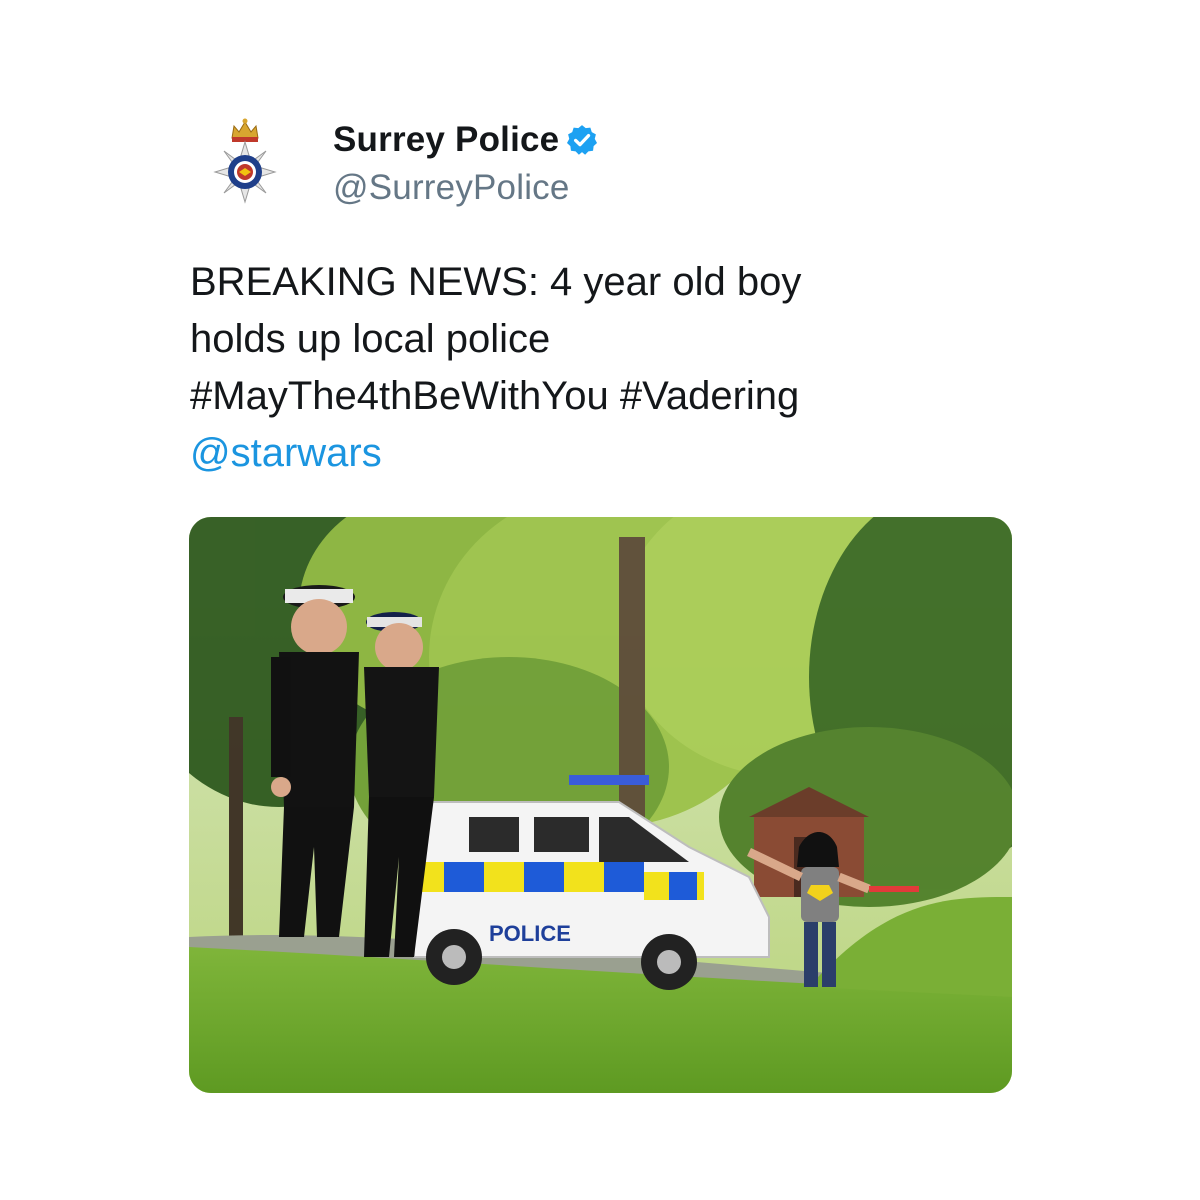 This screenshot has width=1200, height=1200. I want to click on tweet-text-line: holds up local police, so click(370, 339).